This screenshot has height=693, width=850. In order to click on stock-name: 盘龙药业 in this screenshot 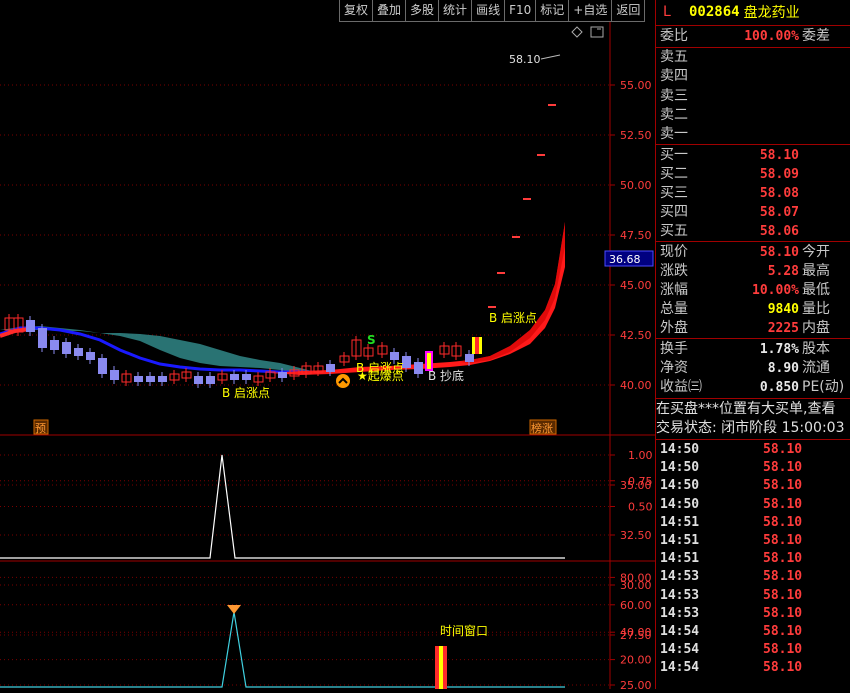, I will do `click(772, 12)`.